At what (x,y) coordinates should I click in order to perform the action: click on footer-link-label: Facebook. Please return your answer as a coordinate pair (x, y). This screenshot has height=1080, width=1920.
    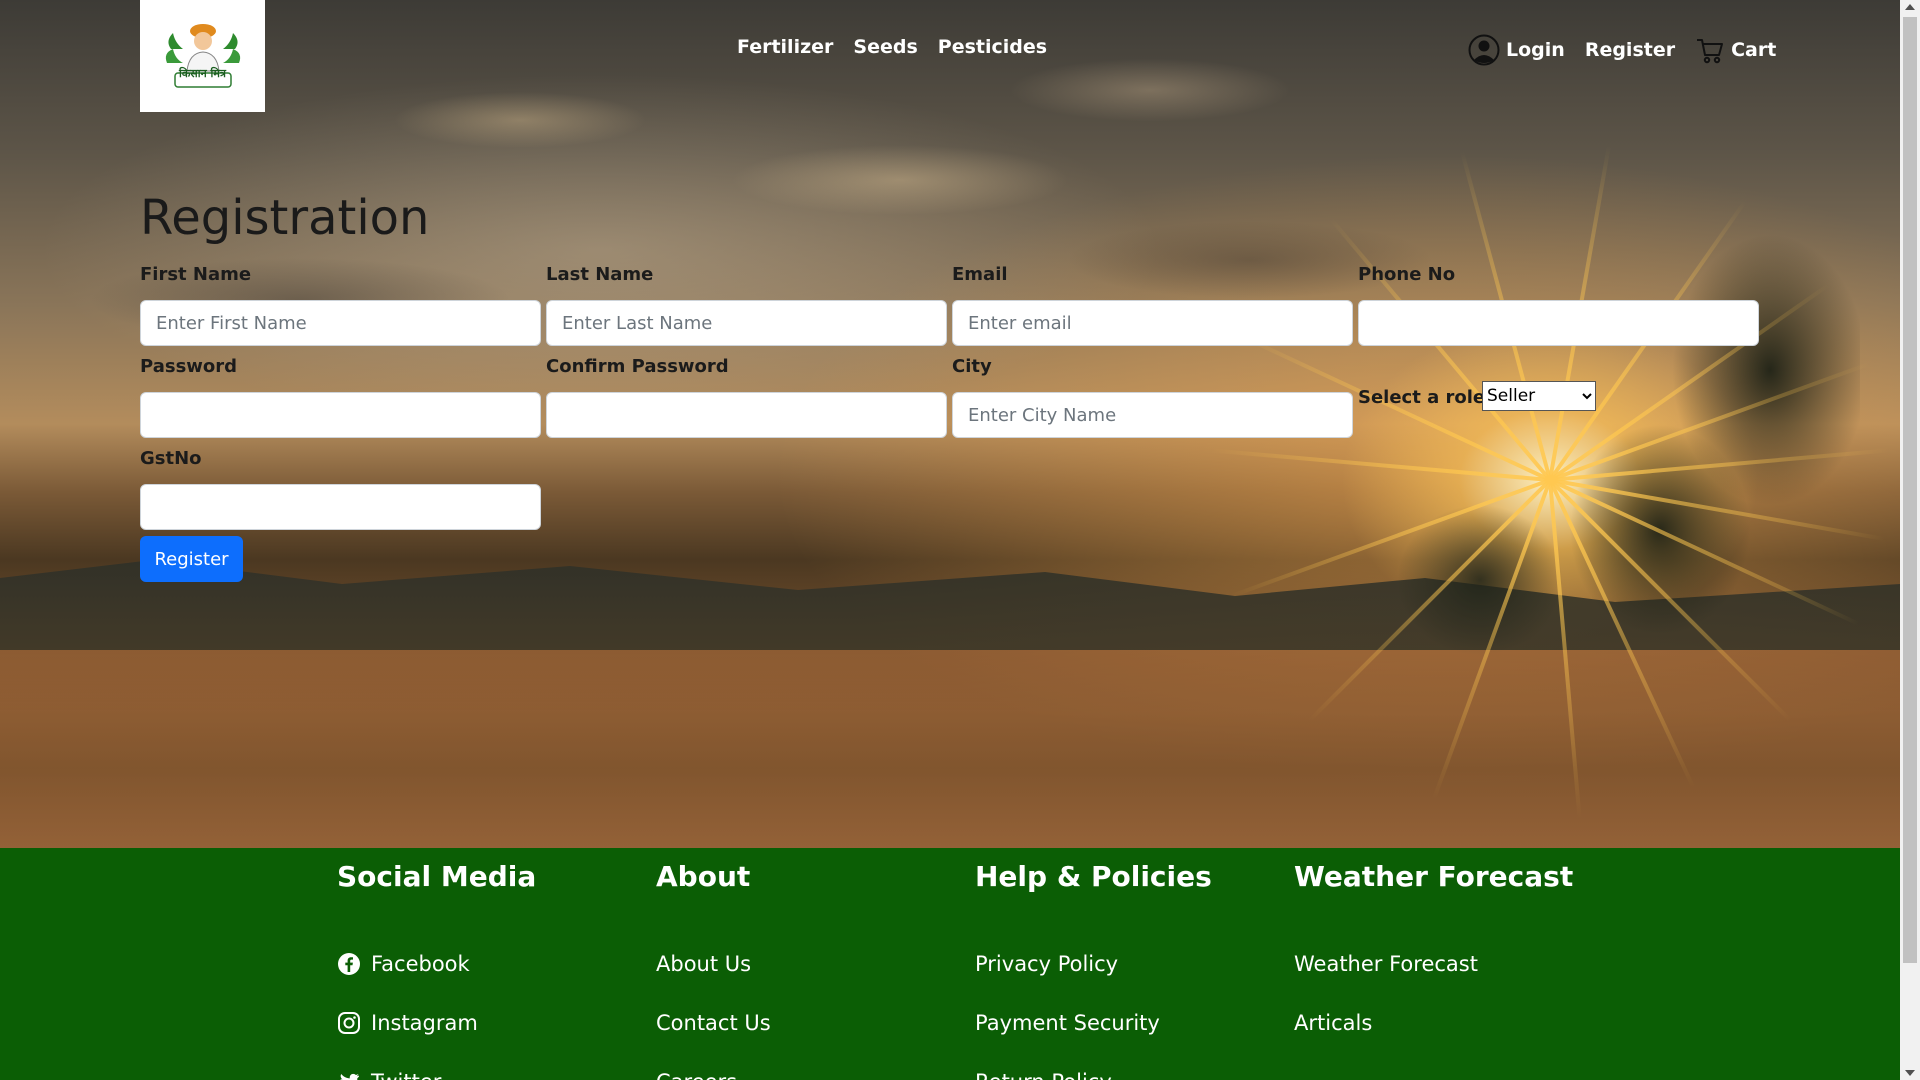
    Looking at the image, I should click on (420, 964).